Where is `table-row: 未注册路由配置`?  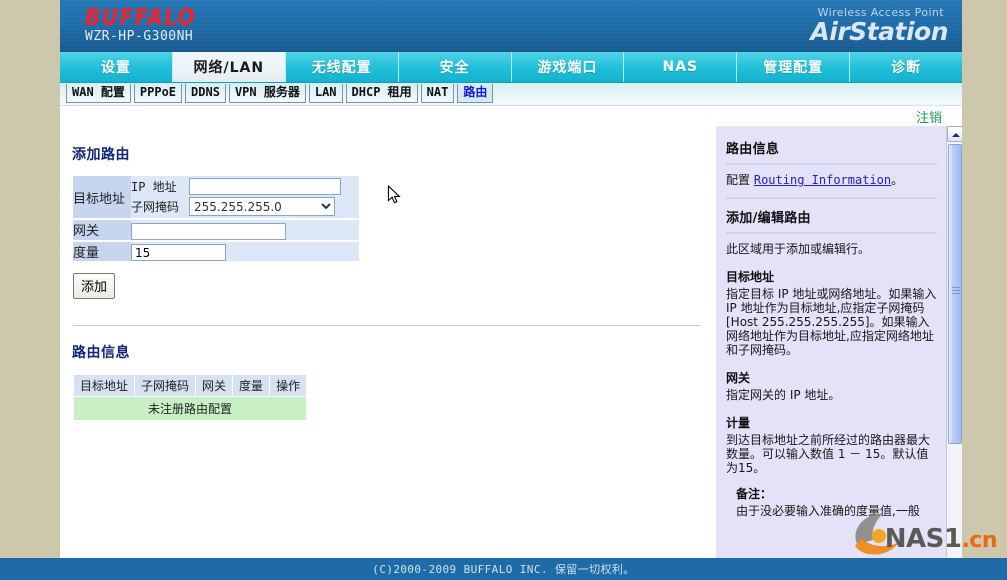
table-row: 未注册路由配置 is located at coordinates (190, 408).